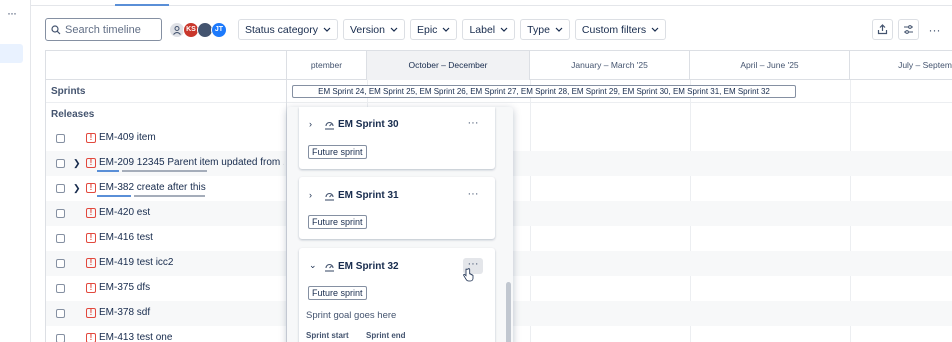 This screenshot has width=952, height=342. What do you see at coordinates (386, 335) in the screenshot?
I see `sprint-end-label: Sprint end` at bounding box center [386, 335].